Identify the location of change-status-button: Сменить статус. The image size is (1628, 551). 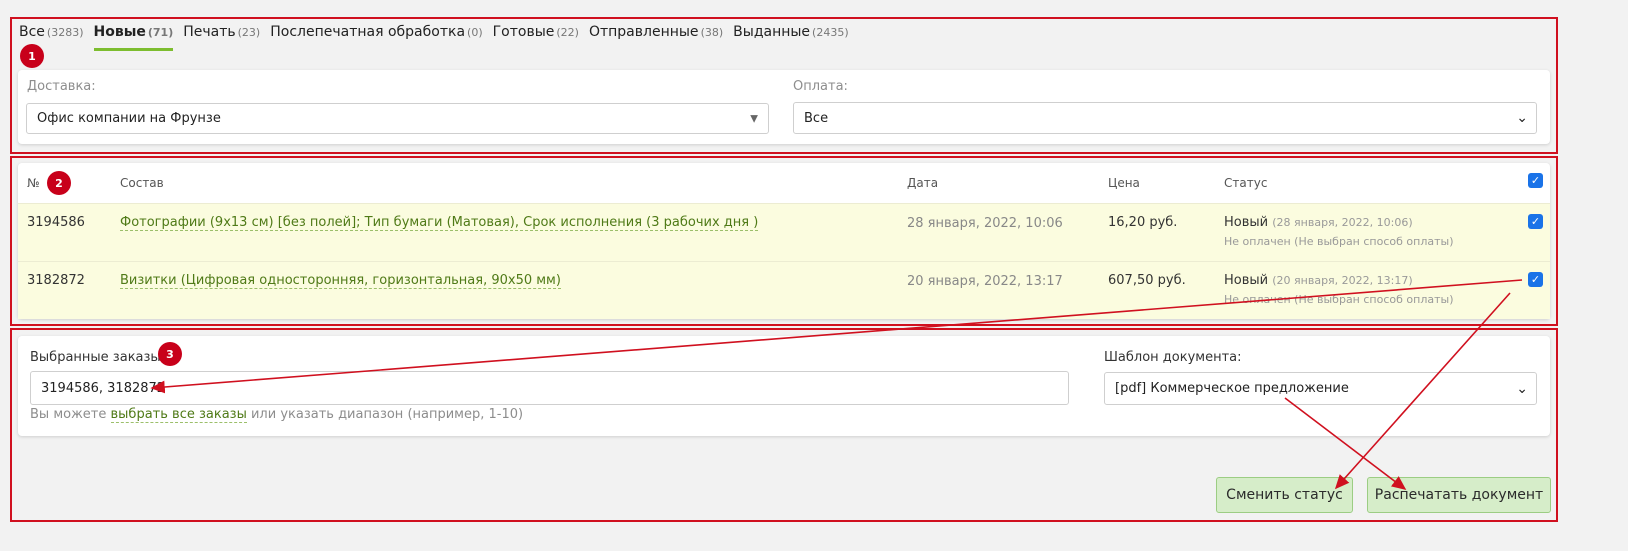
(1284, 495).